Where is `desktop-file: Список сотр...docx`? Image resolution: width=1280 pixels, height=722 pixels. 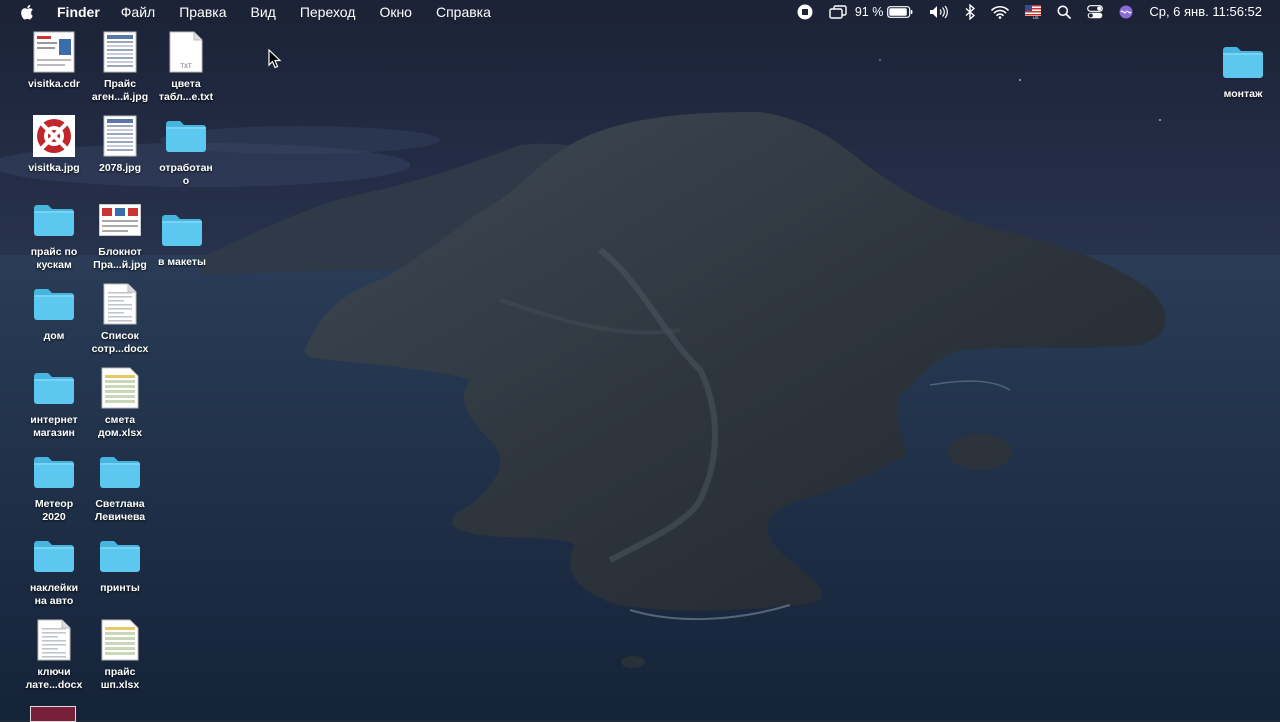
desktop-file: Список сотр...docx is located at coordinates (120, 318).